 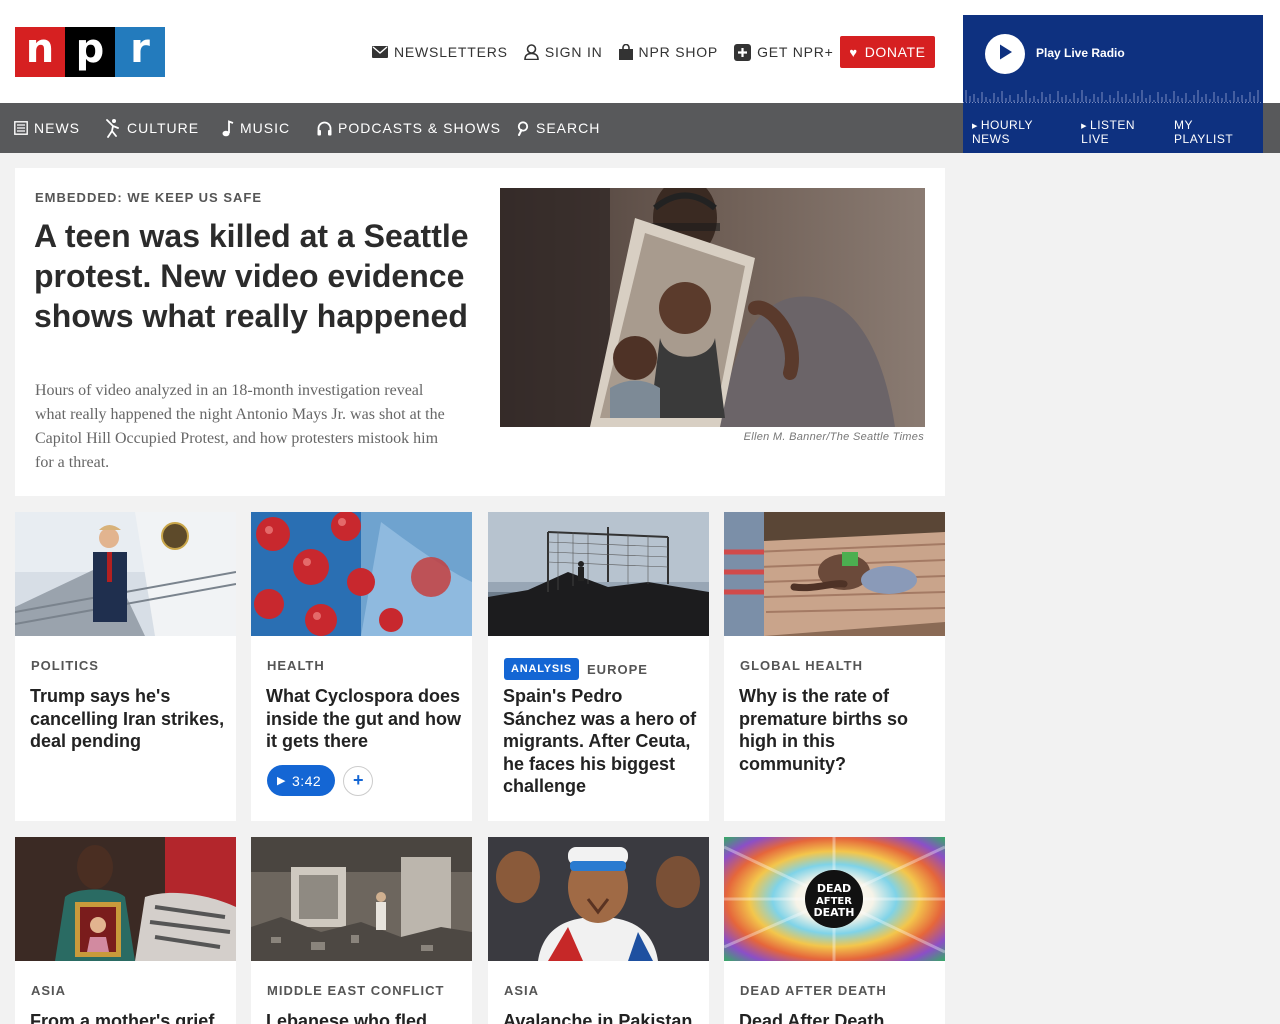 I want to click on story-headline: Lebanese who fled, so click(x=364, y=1017).